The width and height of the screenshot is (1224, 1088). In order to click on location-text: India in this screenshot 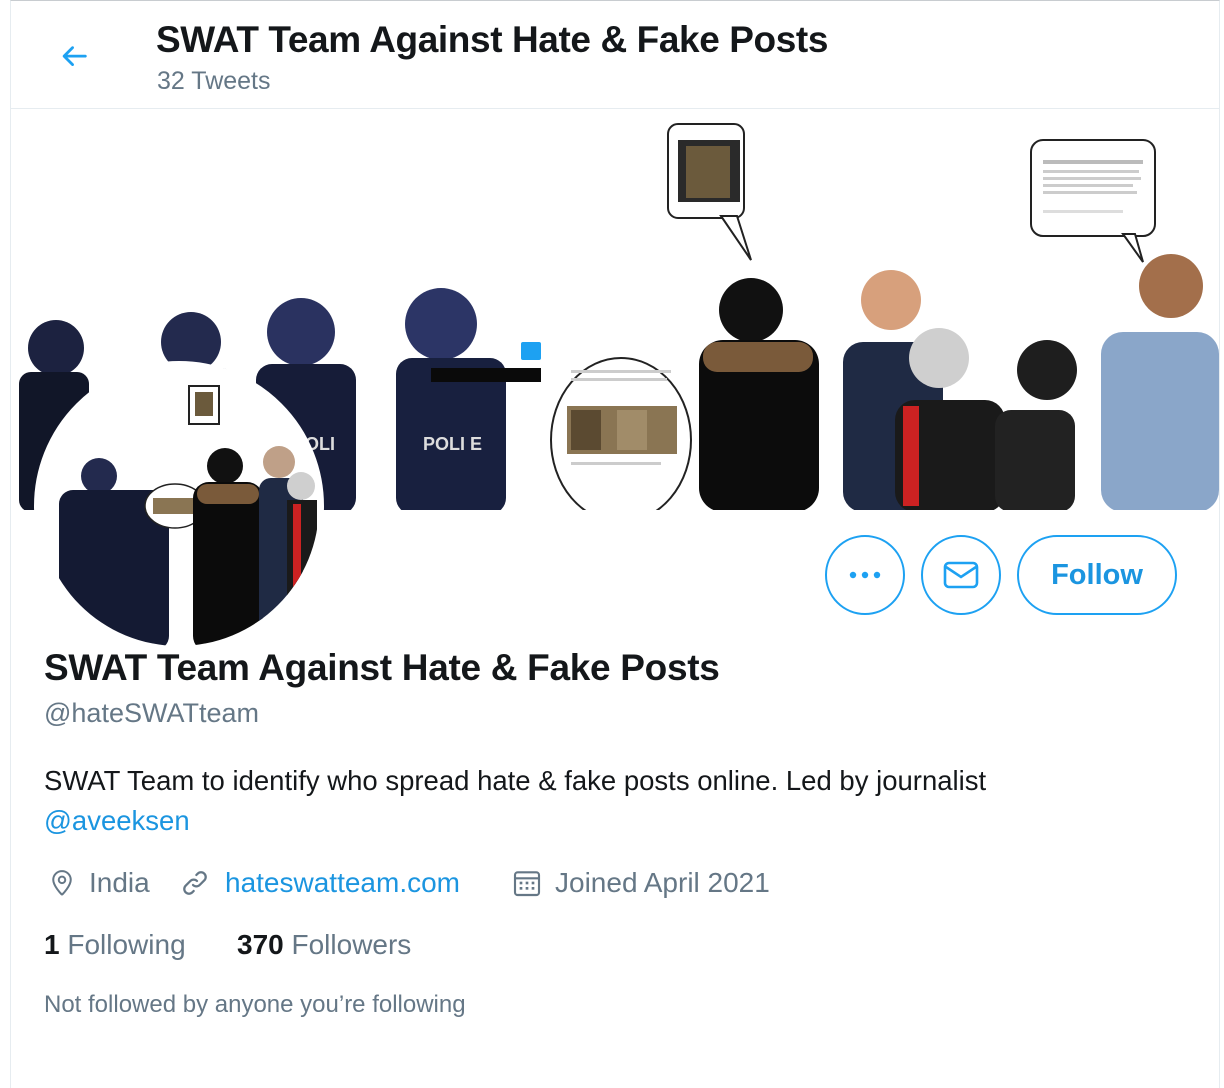, I will do `click(119, 882)`.